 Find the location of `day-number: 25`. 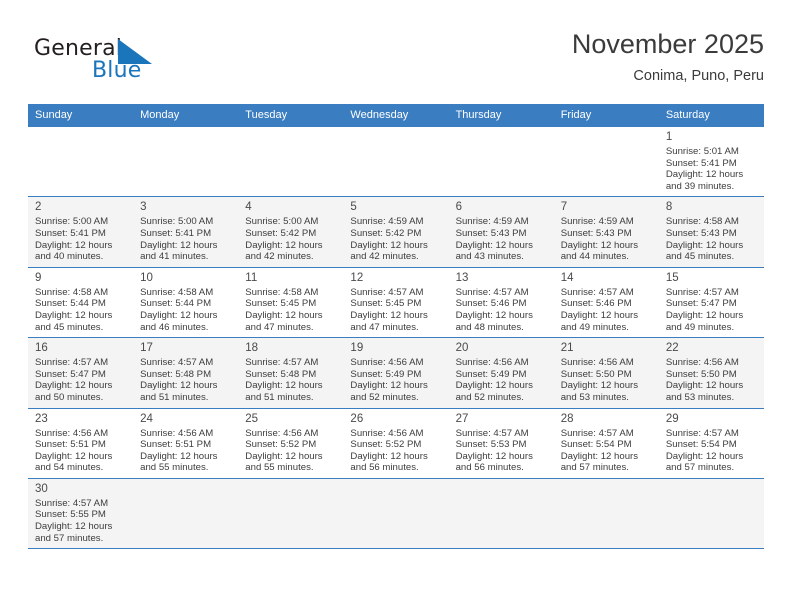

day-number: 25 is located at coordinates (252, 418).